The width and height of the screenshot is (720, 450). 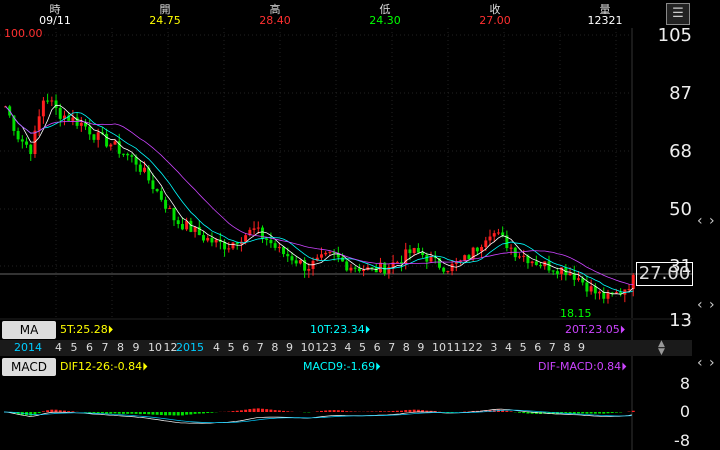 What do you see at coordinates (58, 347) in the screenshot?
I see `timeline-month: 4` at bounding box center [58, 347].